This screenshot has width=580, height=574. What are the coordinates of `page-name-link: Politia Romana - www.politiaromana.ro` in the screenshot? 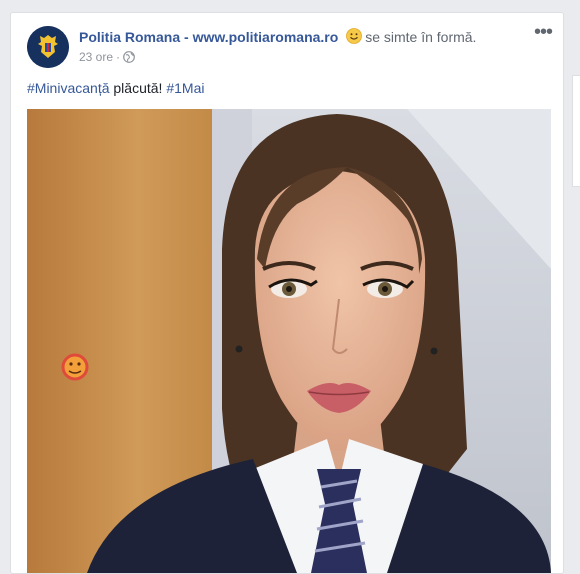 It's located at (208, 37).